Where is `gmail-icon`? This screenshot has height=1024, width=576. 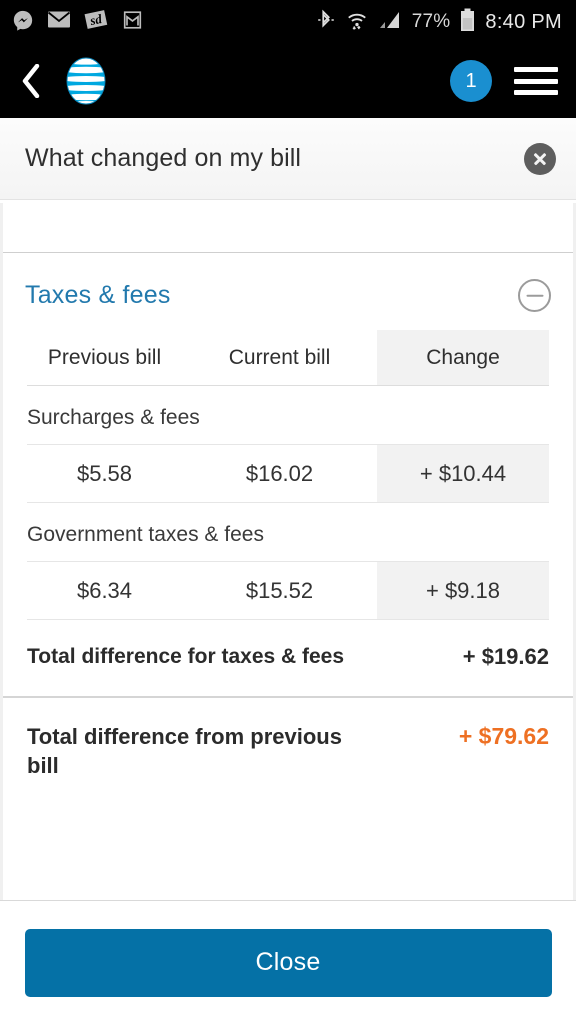 gmail-icon is located at coordinates (132, 22).